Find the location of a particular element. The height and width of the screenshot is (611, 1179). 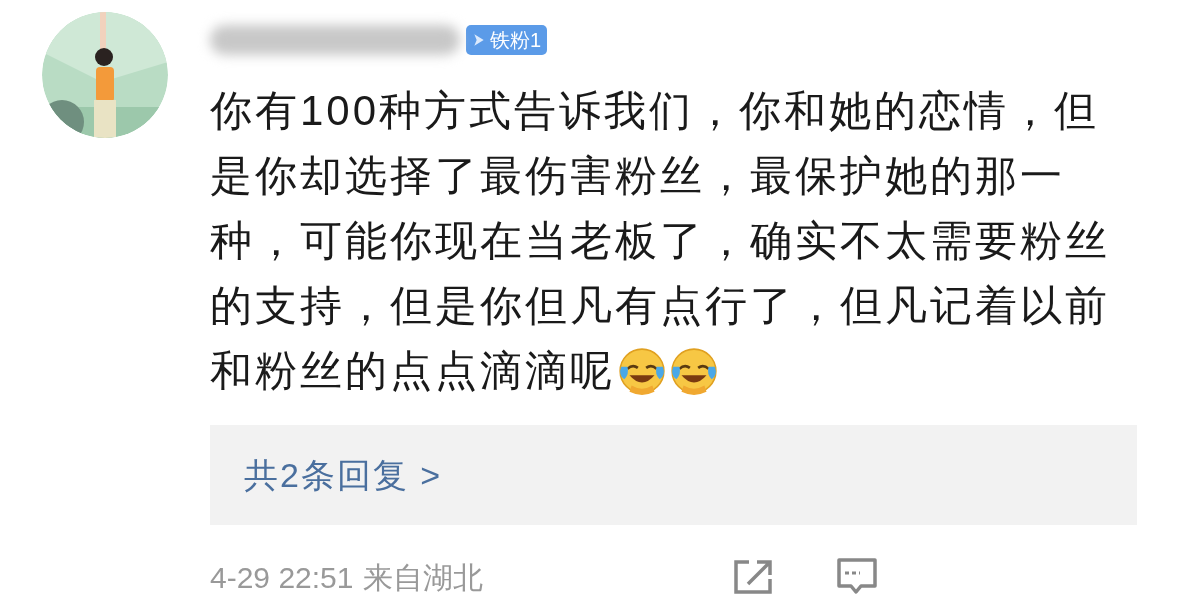

comment-text-line: 的支持，但是你但凡有点行了，但凡记着以前 is located at coordinates (660, 306).